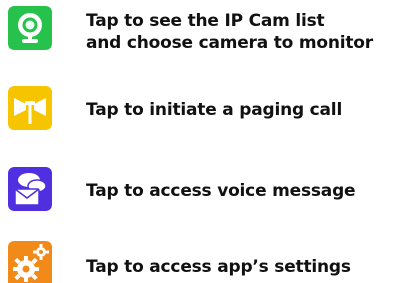 The width and height of the screenshot is (397, 283). I want to click on paging-call-icon, so click(30, 108).